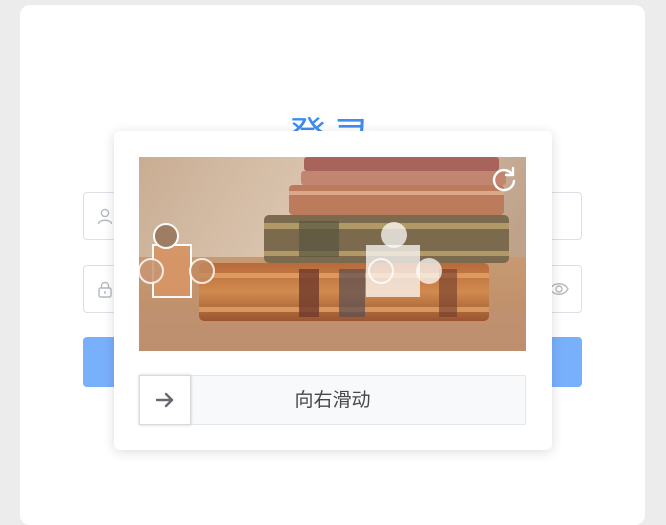 The image size is (666, 525). I want to click on arrow-right-icon, so click(164, 400).